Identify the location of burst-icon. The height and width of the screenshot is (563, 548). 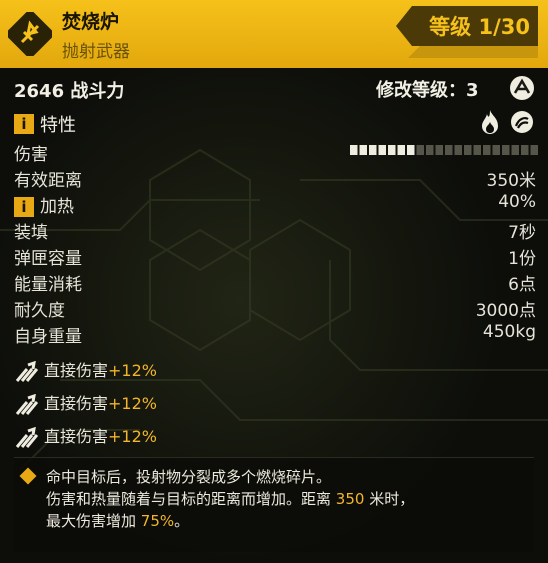
(522, 122).